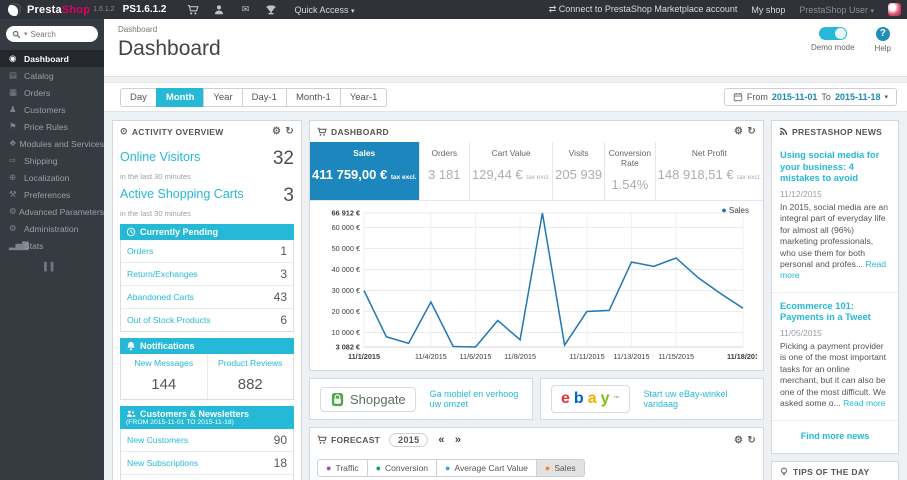  Describe the element at coordinates (835, 312) in the screenshot. I see `news-article-link: Ecommerce 101: Payments in a Tweet` at that location.